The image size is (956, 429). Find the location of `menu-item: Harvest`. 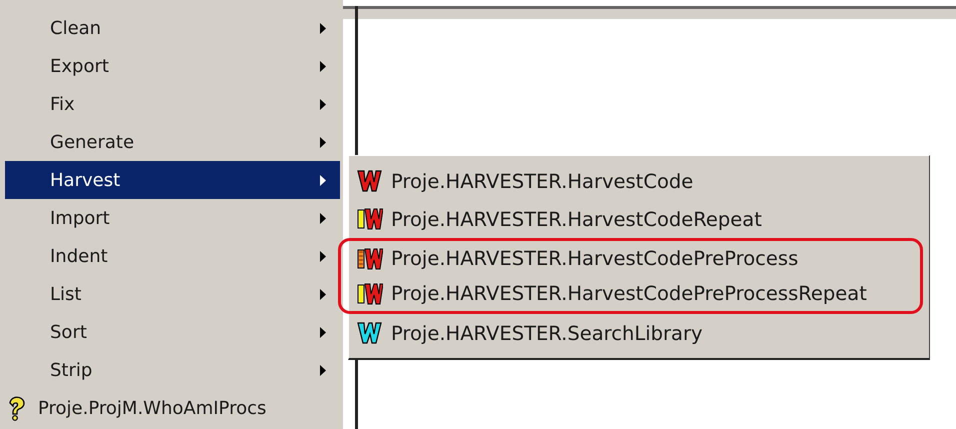

menu-item: Harvest is located at coordinates (172, 180).